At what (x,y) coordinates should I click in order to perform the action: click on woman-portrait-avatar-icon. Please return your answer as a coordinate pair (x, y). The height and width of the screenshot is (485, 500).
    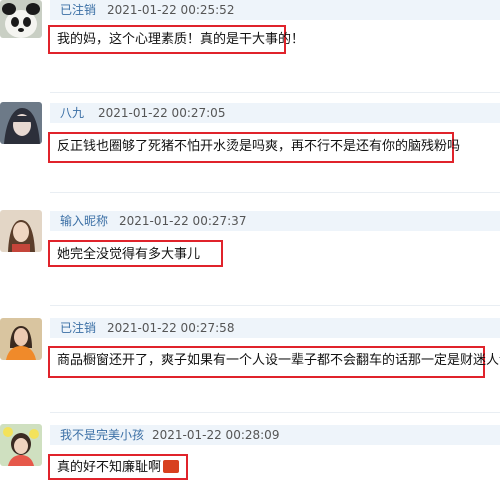
    Looking at the image, I should click on (21, 231).